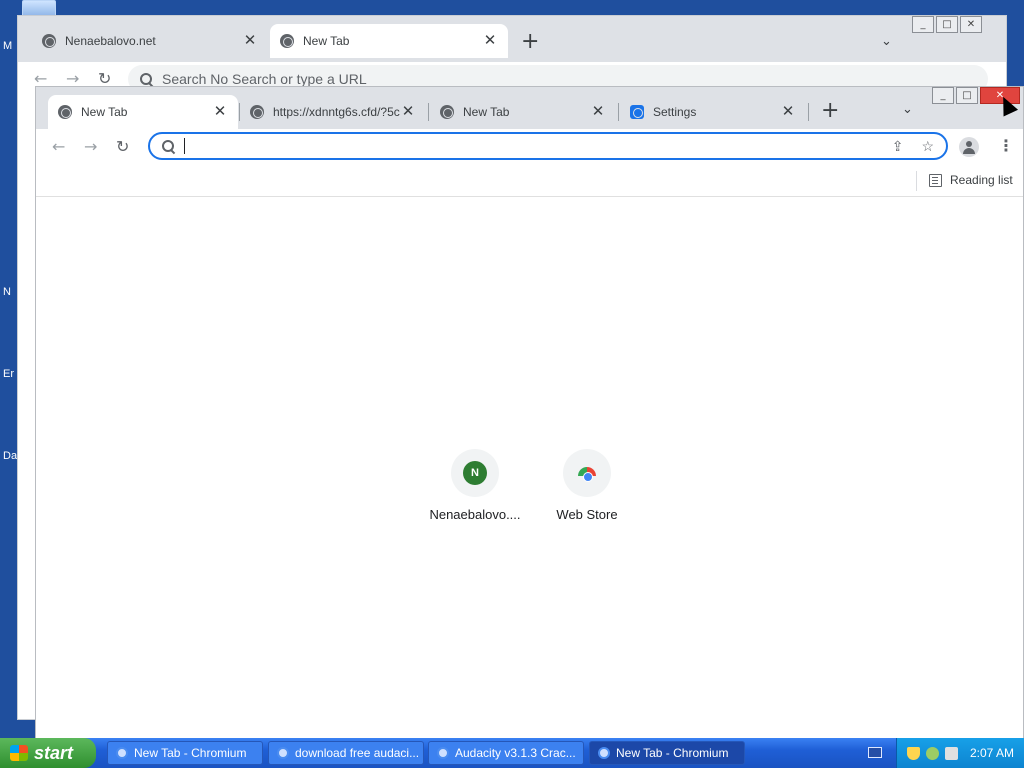  What do you see at coordinates (587, 514) in the screenshot?
I see `shortcut-label: Web Store` at bounding box center [587, 514].